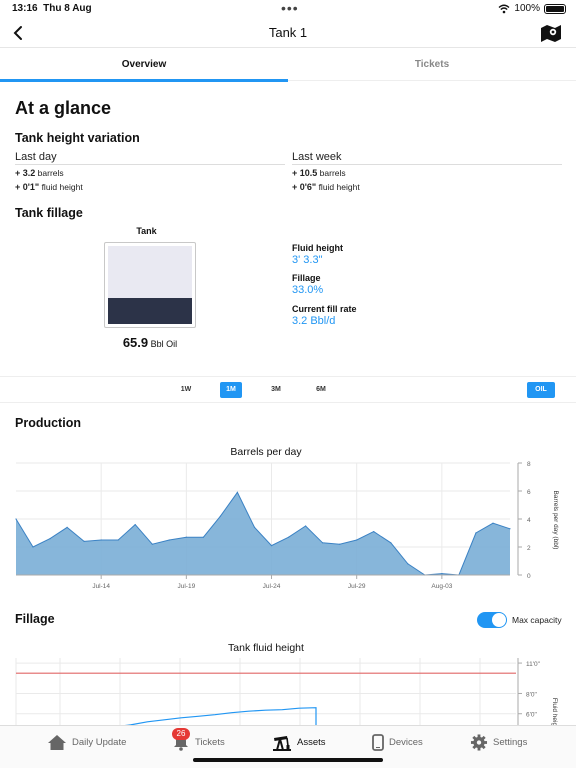  I want to click on tab-tickets: Tickets, so click(432, 65).